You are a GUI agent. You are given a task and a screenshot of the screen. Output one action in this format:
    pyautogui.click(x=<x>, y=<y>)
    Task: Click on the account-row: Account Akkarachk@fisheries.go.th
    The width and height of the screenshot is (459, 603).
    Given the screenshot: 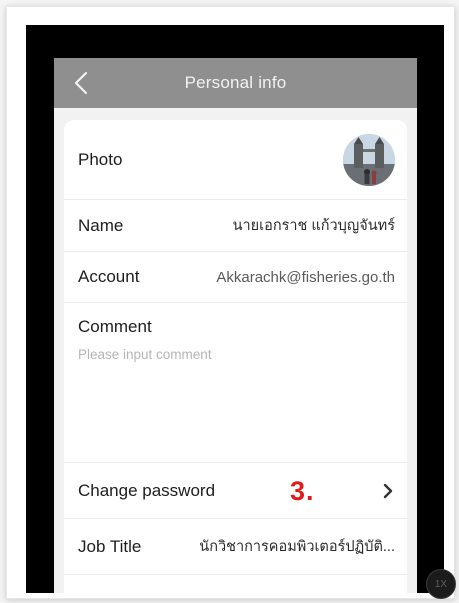 What is the action you would take?
    pyautogui.click(x=235, y=277)
    